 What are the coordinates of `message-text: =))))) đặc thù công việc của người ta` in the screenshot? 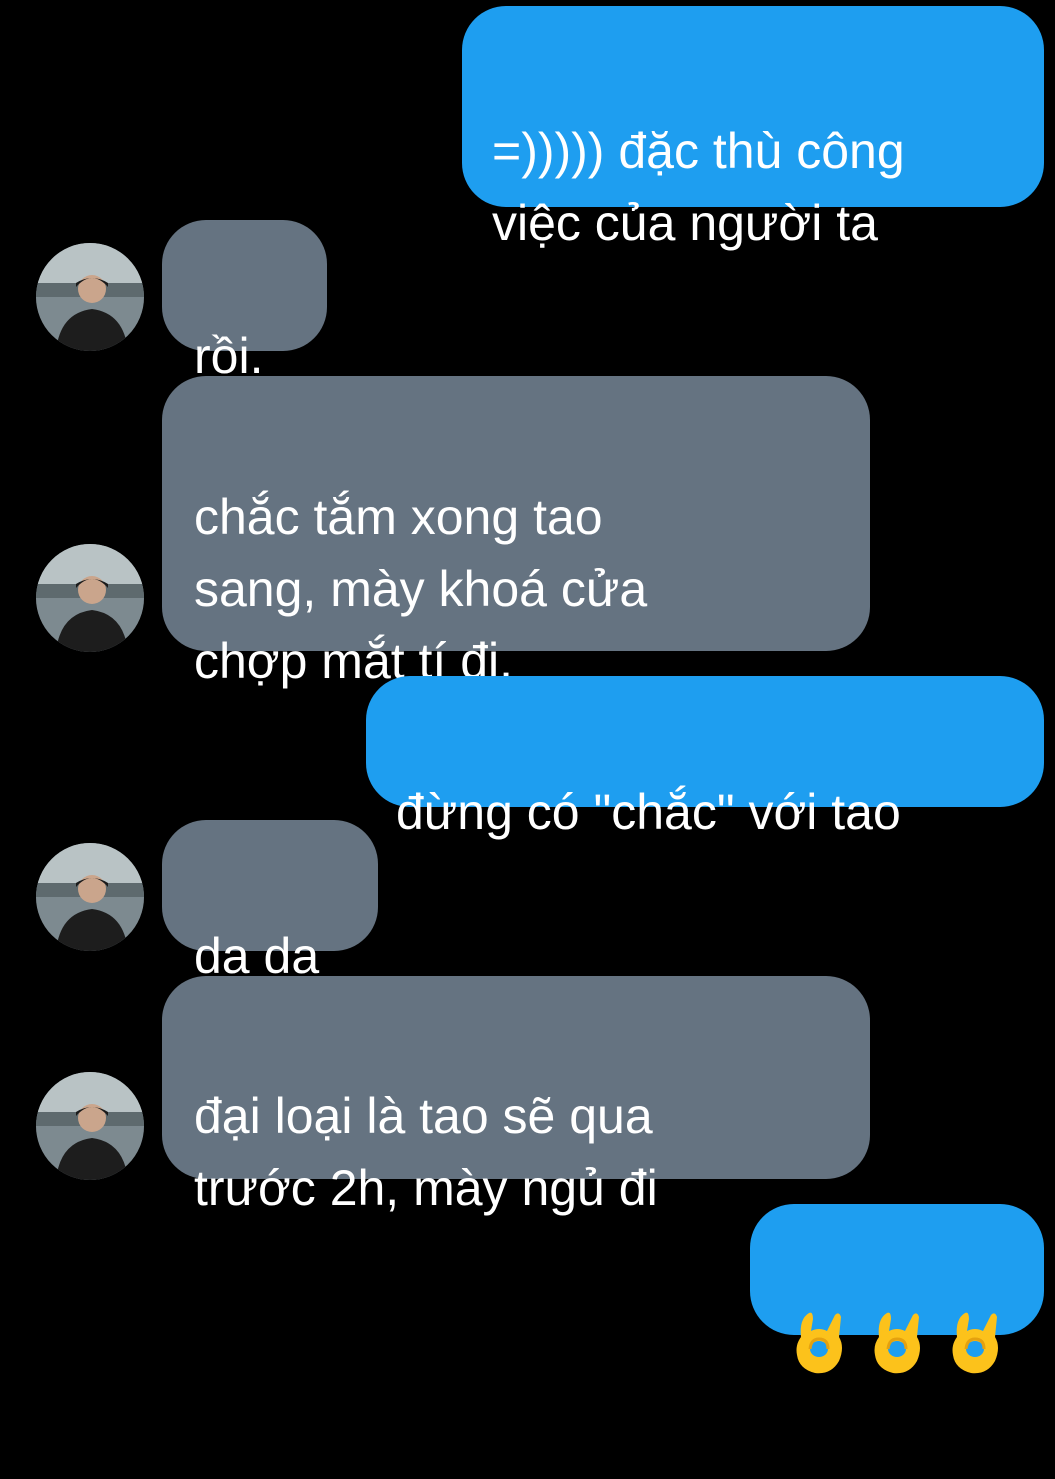 It's located at (698, 187).